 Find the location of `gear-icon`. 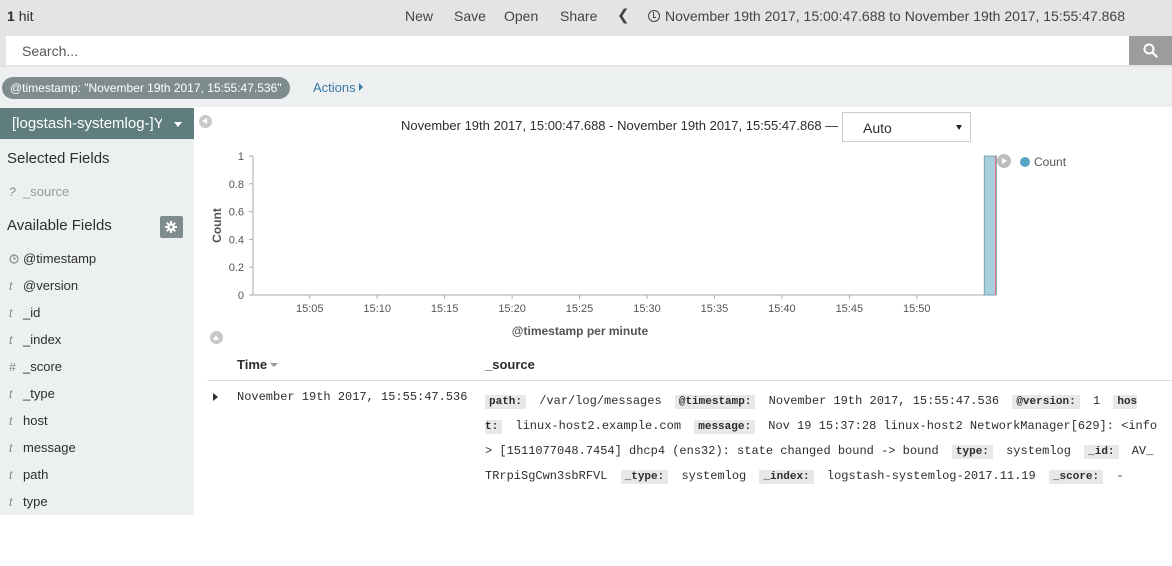

gear-icon is located at coordinates (171, 227).